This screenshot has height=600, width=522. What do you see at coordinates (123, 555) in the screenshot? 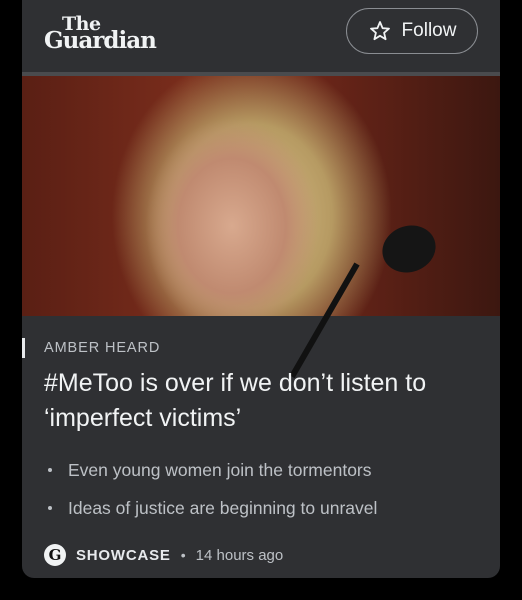
I see `source-label: SHOWCASE` at bounding box center [123, 555].